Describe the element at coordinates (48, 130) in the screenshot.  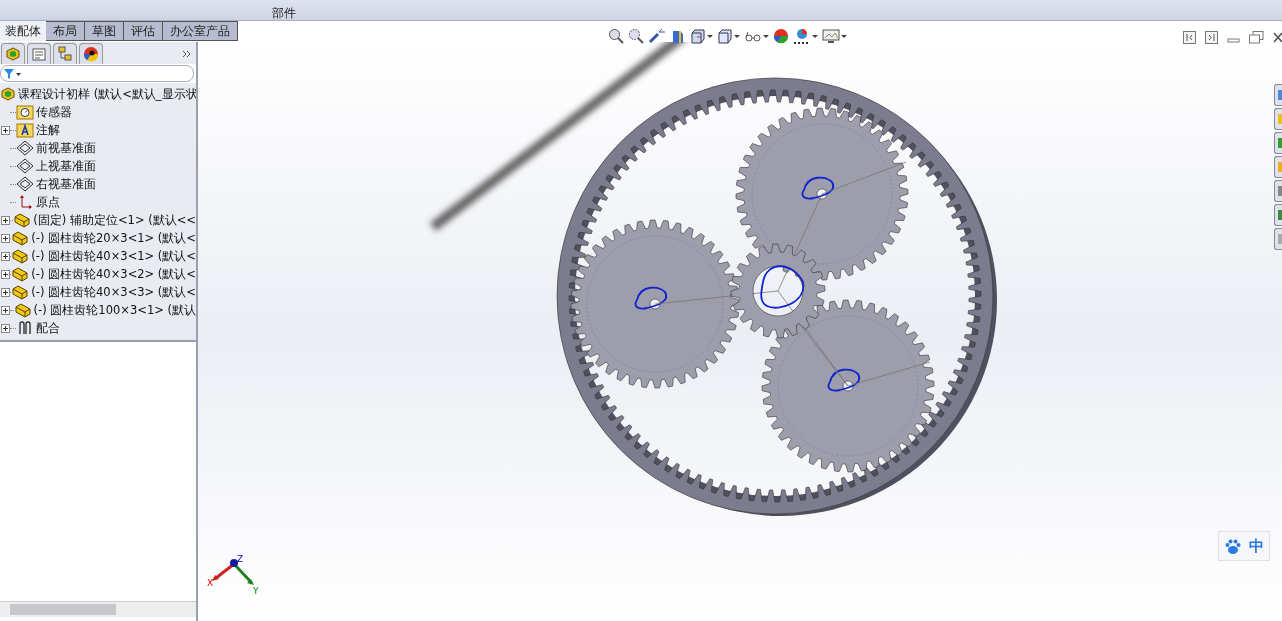
I see `tree-item: 注解` at that location.